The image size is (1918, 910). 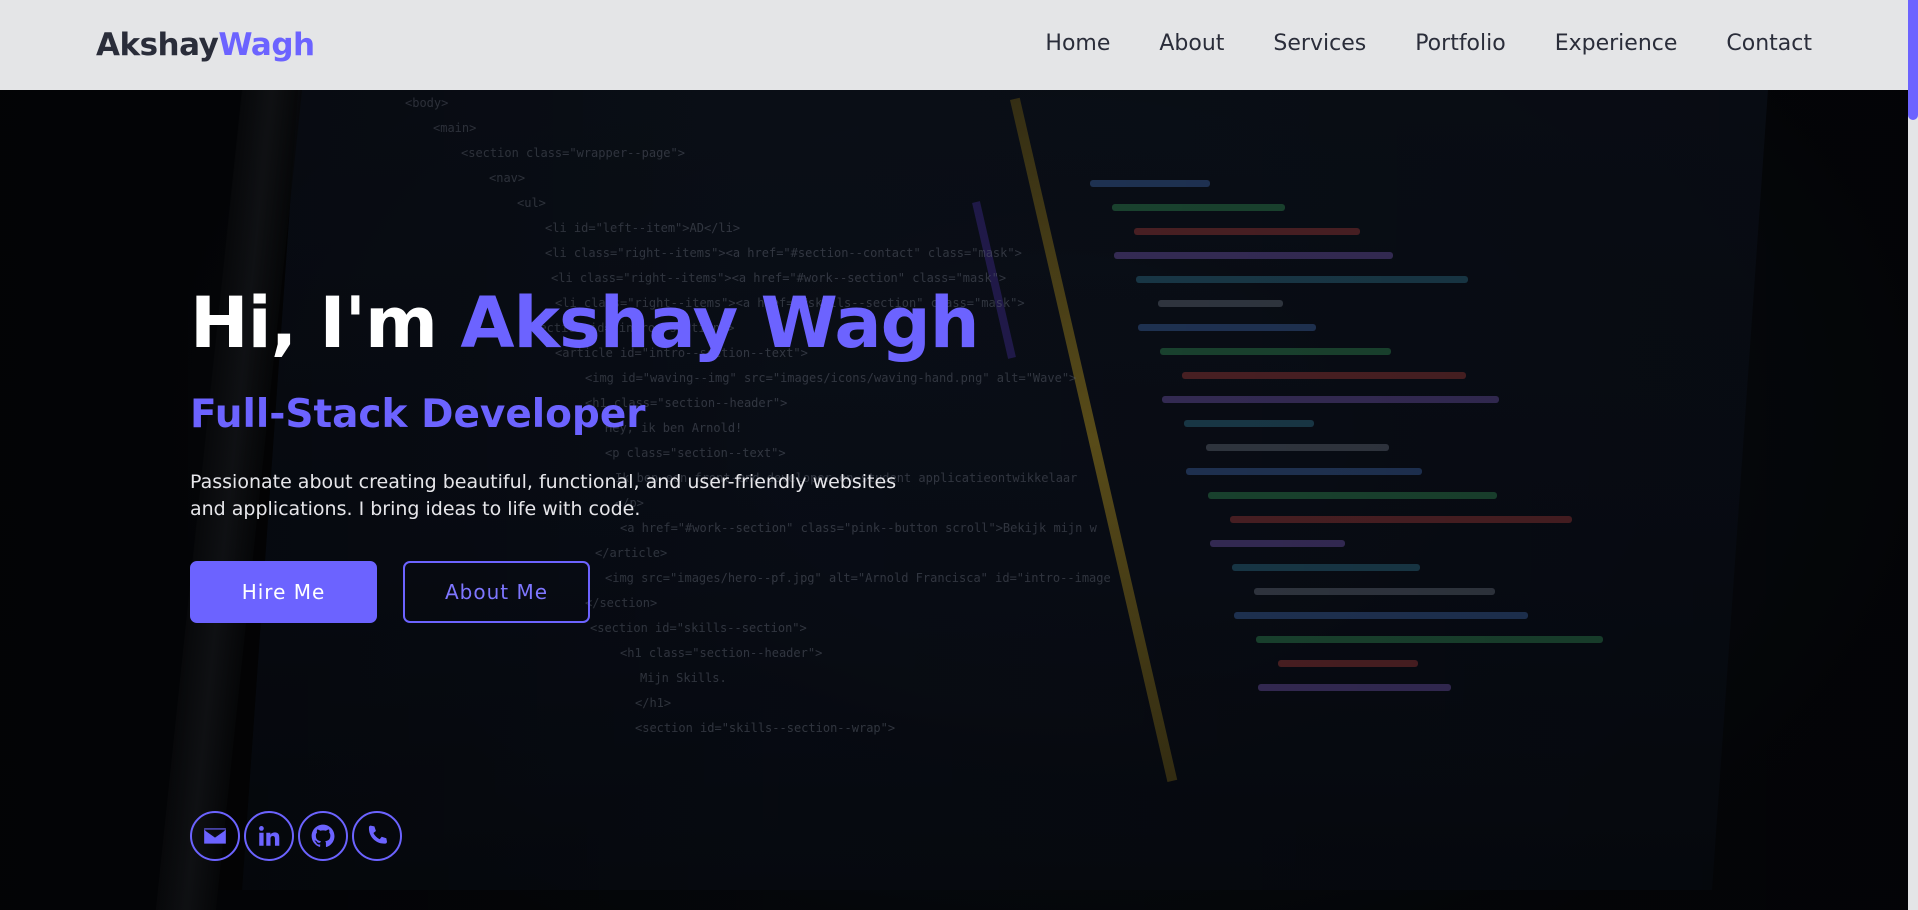 I want to click on hero-title: Hi, I'm Akshay Wagh, so click(x=585, y=323).